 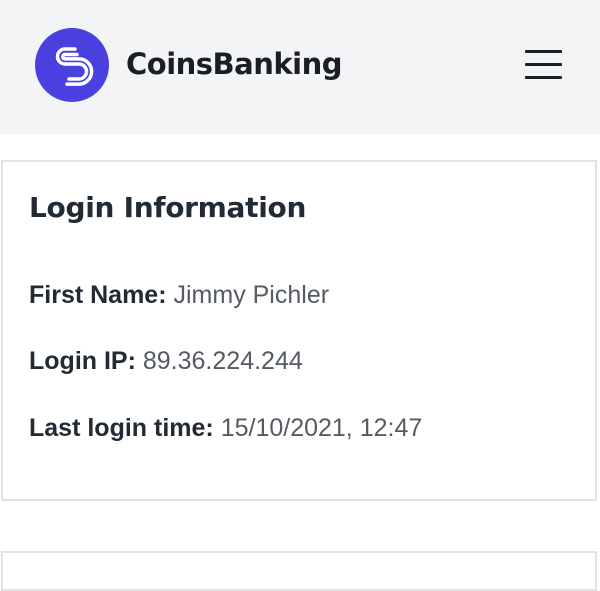 What do you see at coordinates (299, 571) in the screenshot?
I see `next-card` at bounding box center [299, 571].